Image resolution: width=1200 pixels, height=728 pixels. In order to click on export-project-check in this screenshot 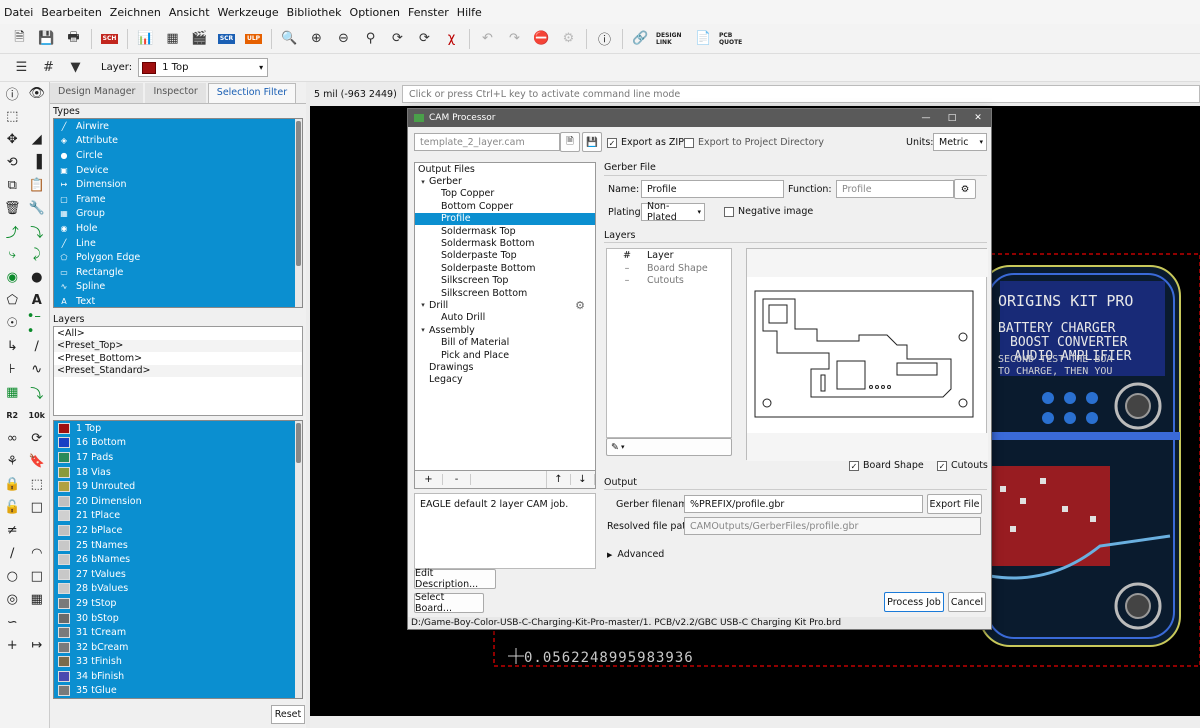, I will do `click(689, 142)`.